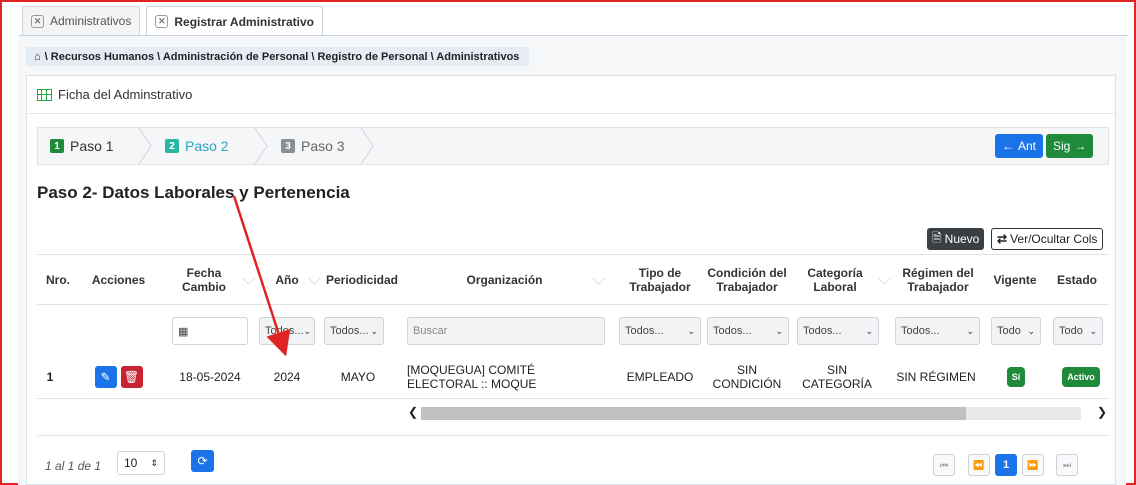 The width and height of the screenshot is (1136, 485). I want to click on card-header: Ficha del Adminstrativo, so click(571, 95).